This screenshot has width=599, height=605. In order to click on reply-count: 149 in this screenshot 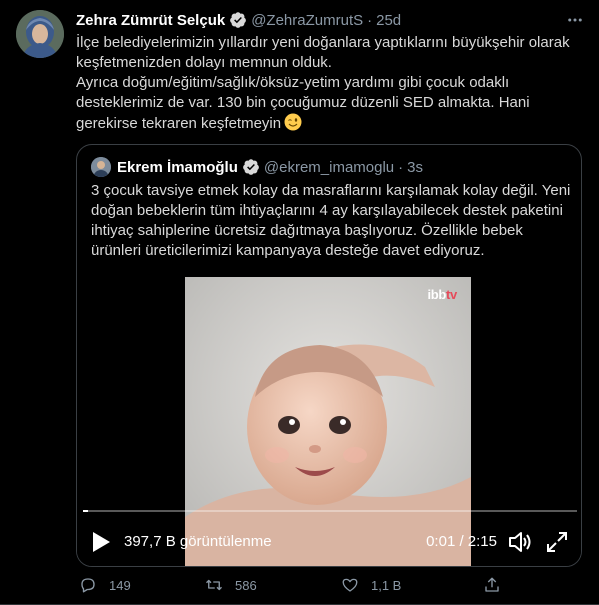, I will do `click(120, 585)`.